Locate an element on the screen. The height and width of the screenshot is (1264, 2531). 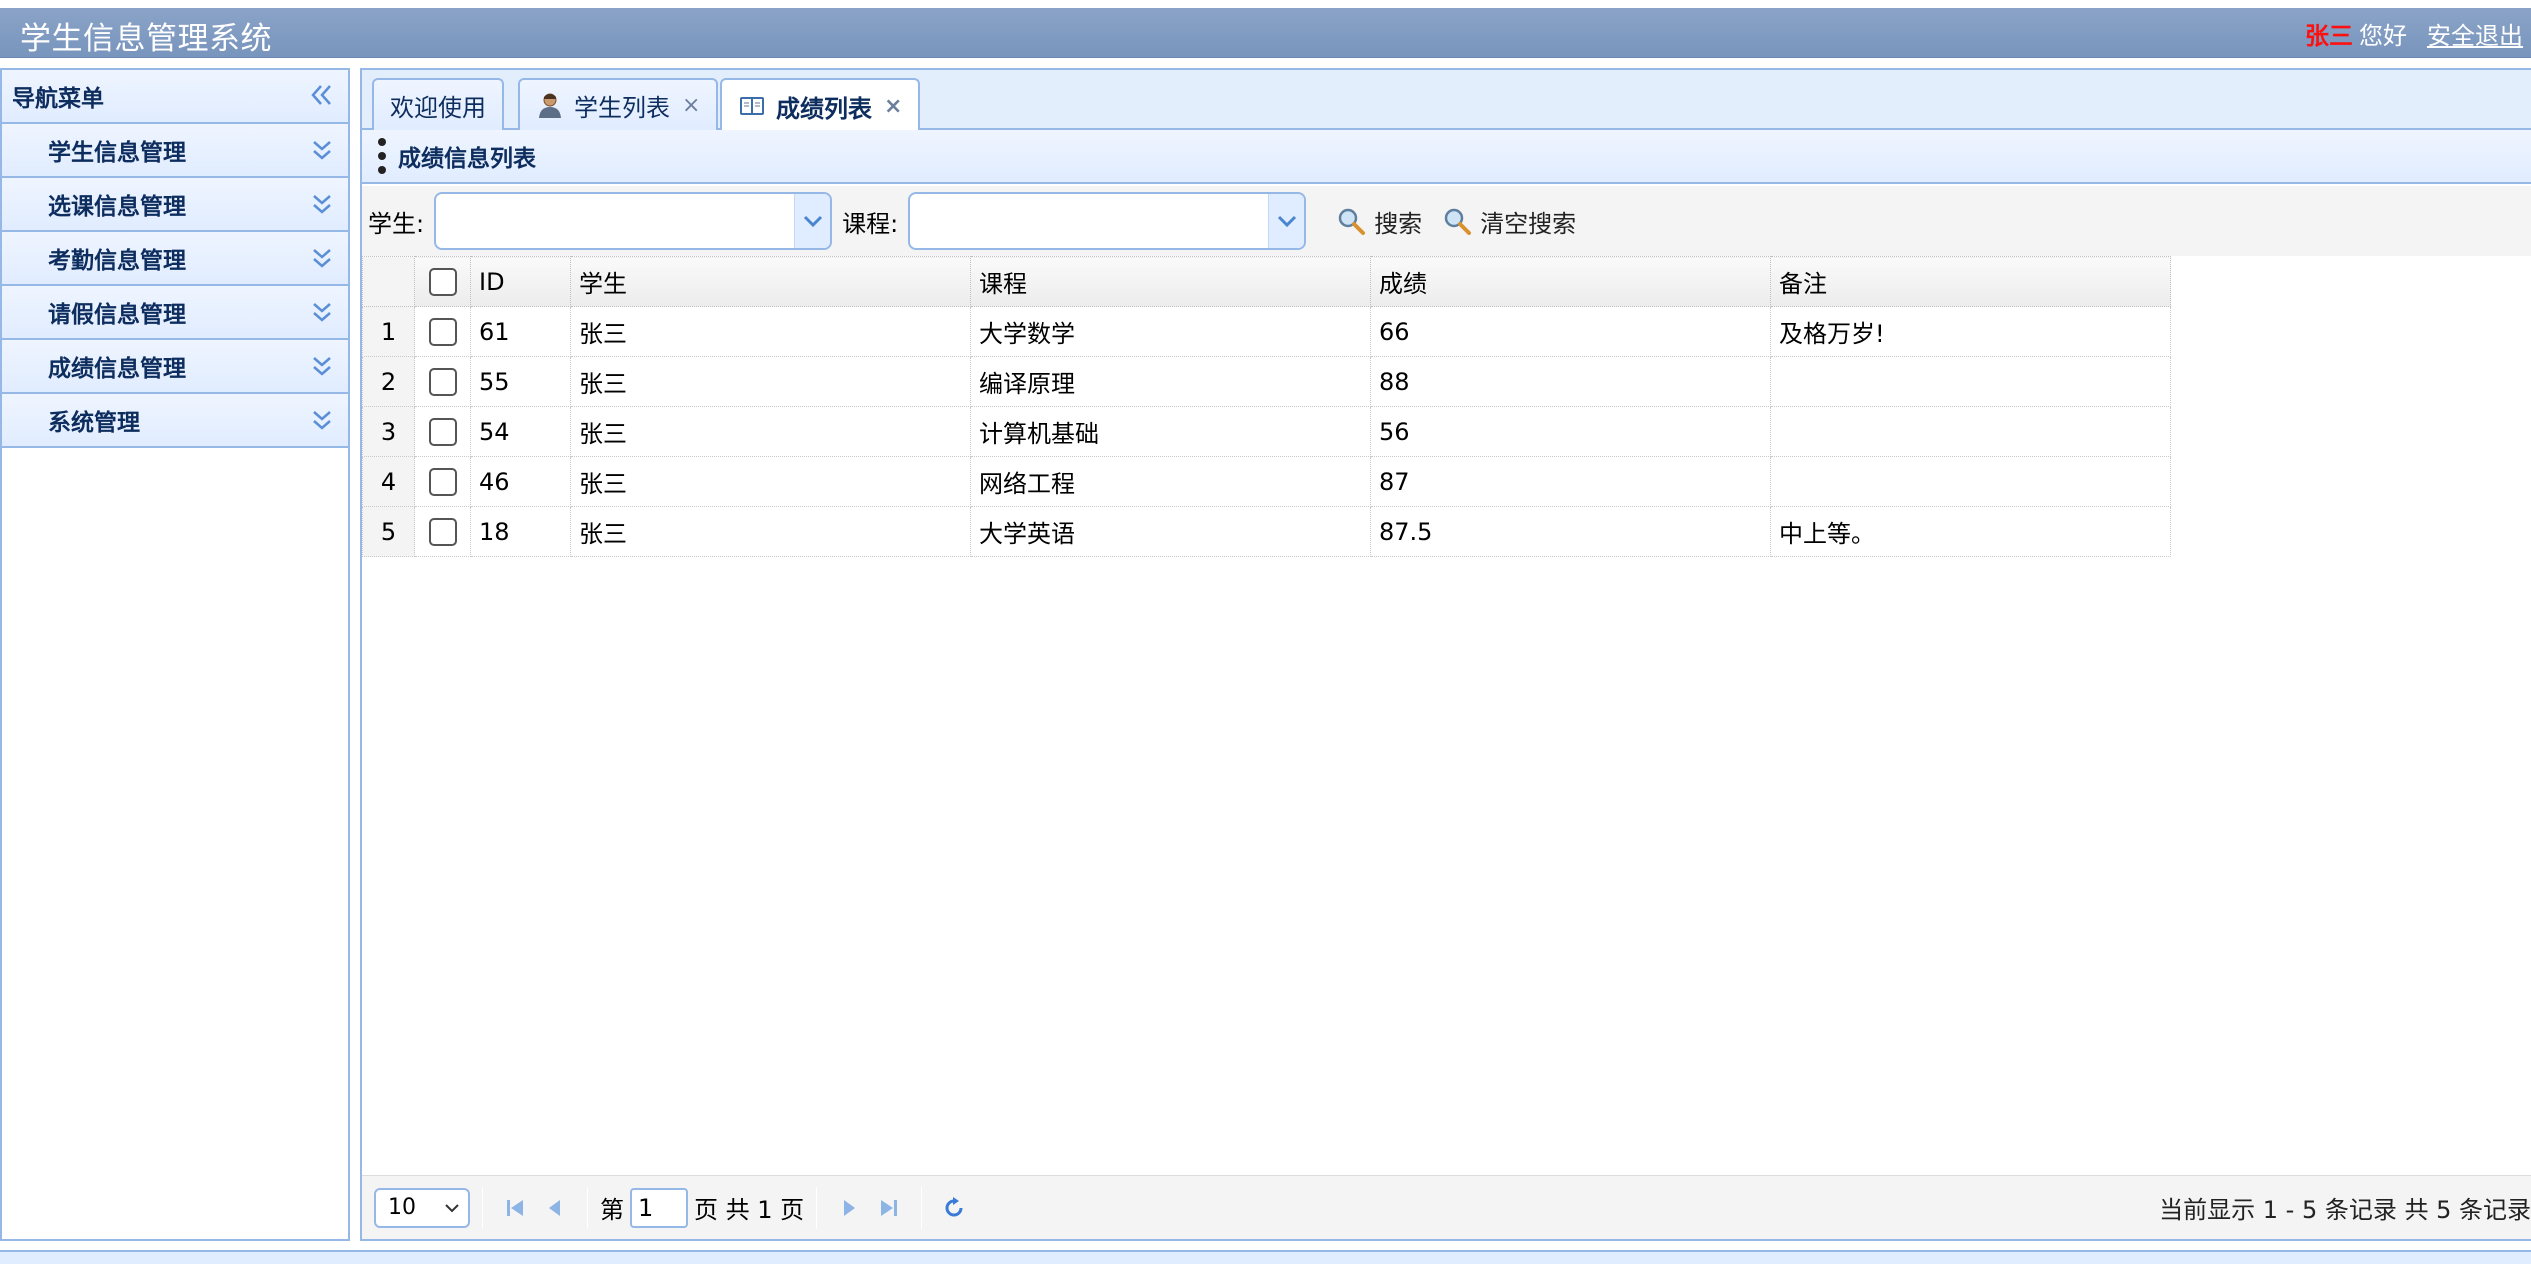
next-page-button is located at coordinates (849, 1208).